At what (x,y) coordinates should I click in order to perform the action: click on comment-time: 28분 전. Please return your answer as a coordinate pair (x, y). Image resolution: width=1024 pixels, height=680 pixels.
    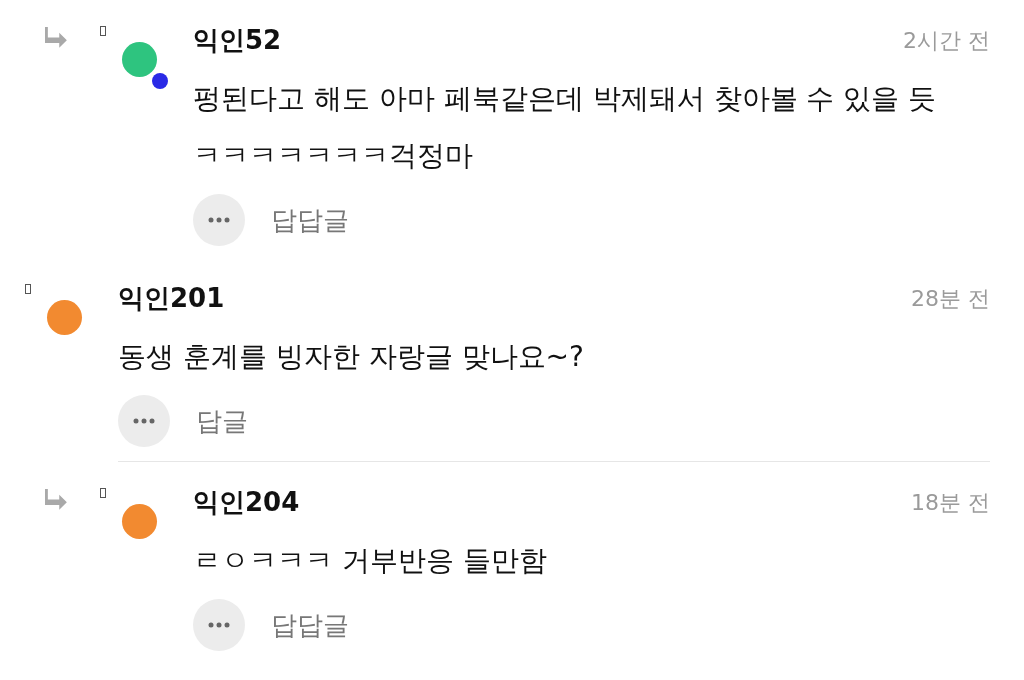
    Looking at the image, I should click on (950, 298).